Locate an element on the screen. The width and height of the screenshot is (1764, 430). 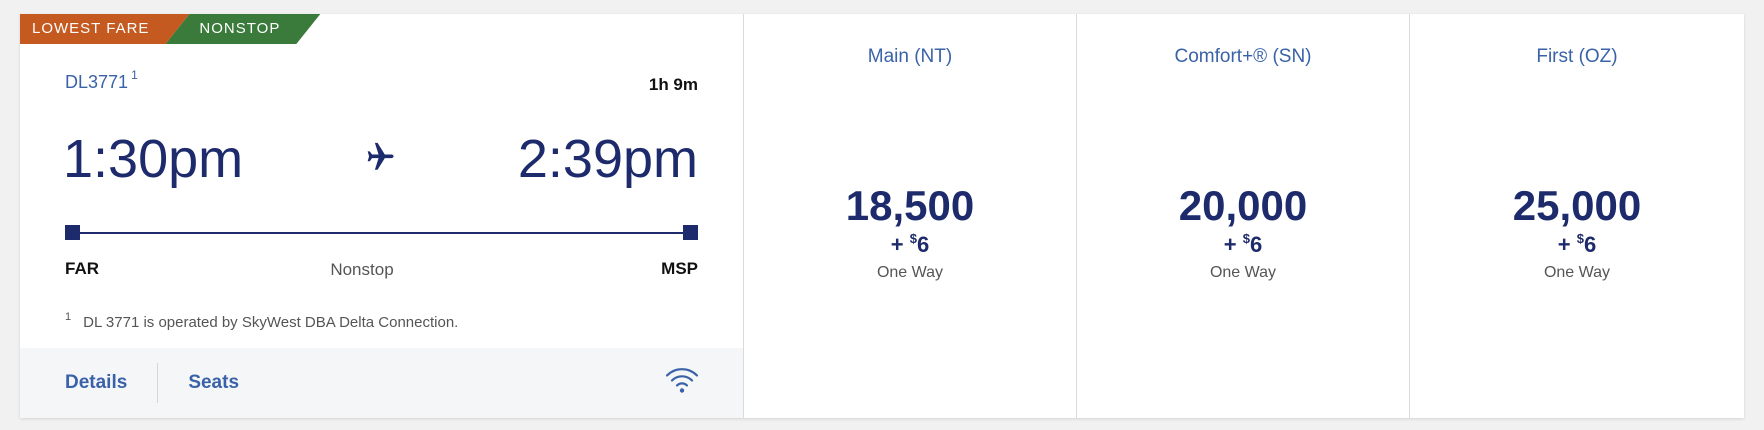
route-line is located at coordinates (381, 233).